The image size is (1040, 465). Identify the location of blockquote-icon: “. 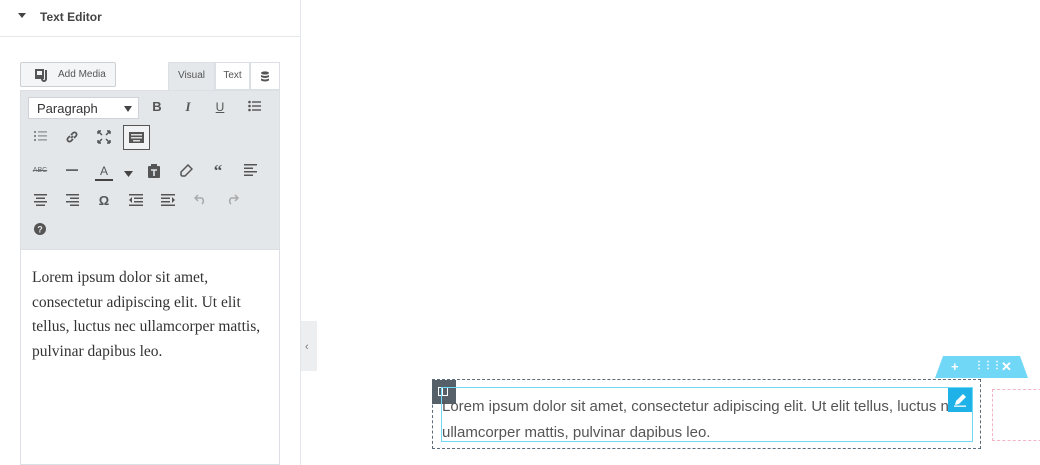
(218, 171).